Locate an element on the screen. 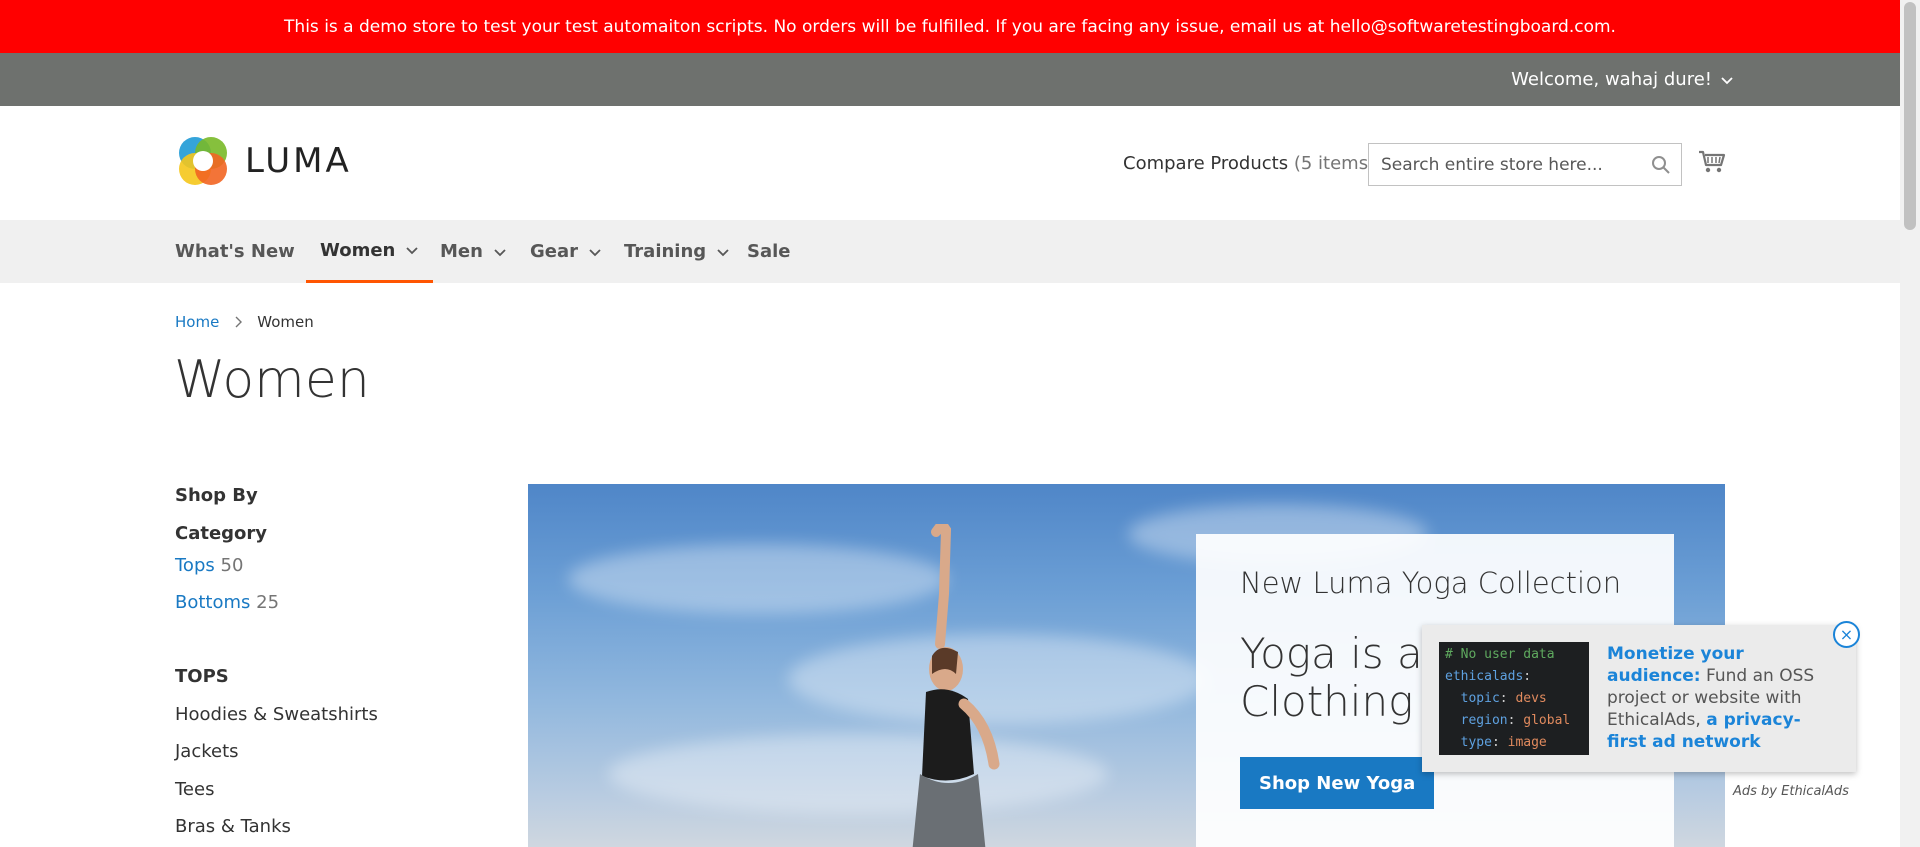 The height and width of the screenshot is (847, 1920). header-panel: Welcome, wahaj dure! is located at coordinates (950, 79).